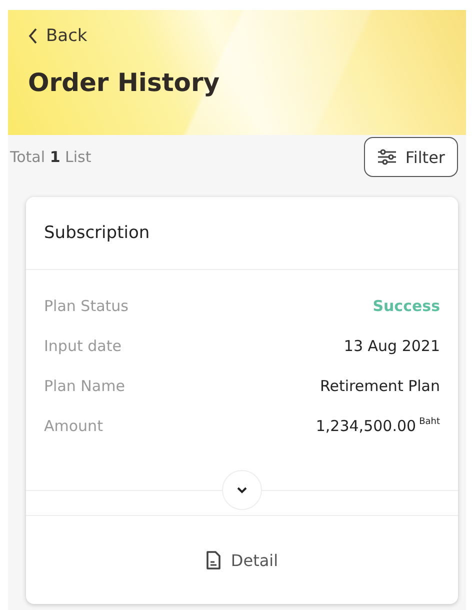  Describe the element at coordinates (84, 386) in the screenshot. I see `field-label: Plan Name` at that location.